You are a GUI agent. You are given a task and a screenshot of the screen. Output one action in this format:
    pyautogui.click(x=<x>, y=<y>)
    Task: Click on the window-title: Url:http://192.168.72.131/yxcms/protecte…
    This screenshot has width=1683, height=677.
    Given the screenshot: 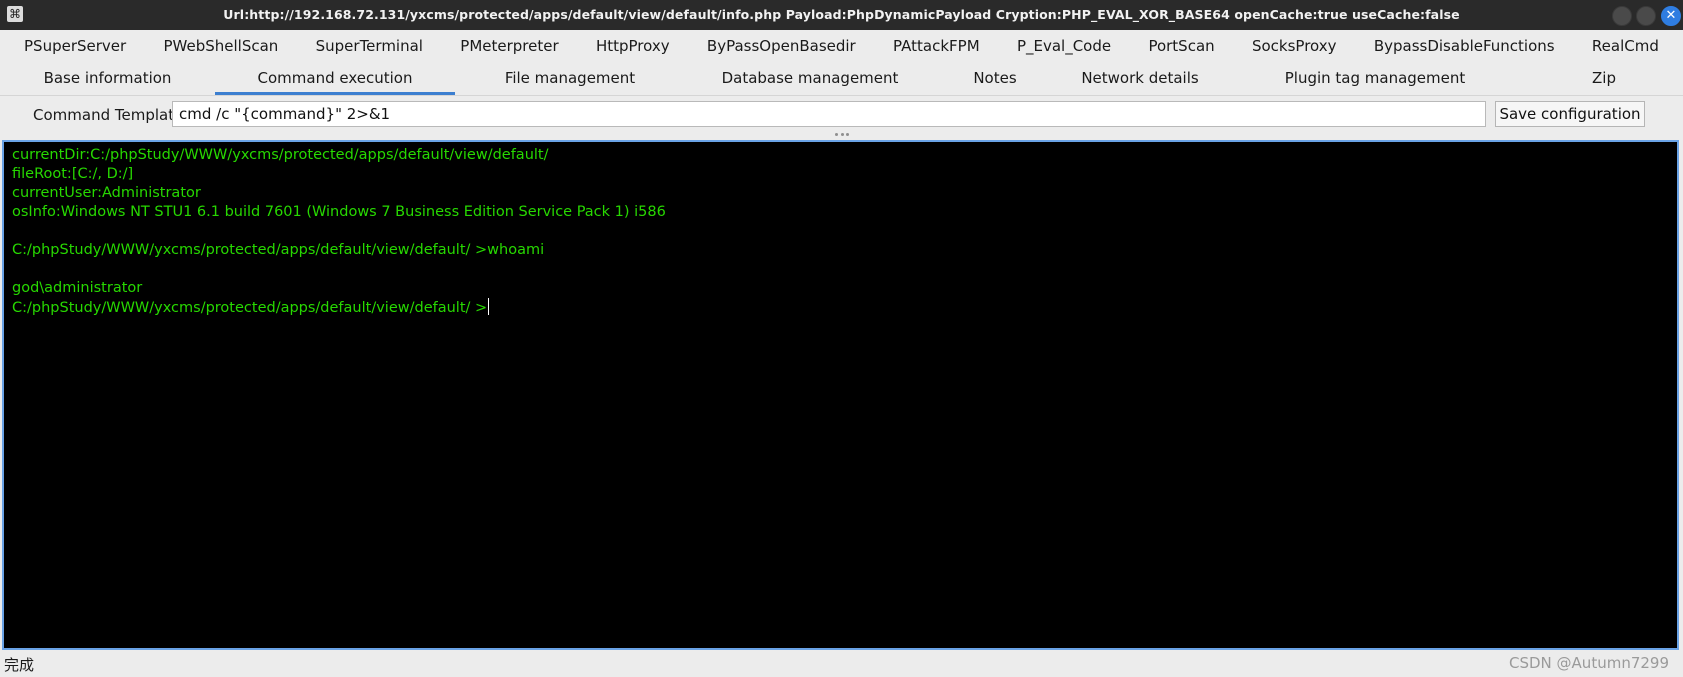 What is the action you would take?
    pyautogui.click(x=841, y=14)
    